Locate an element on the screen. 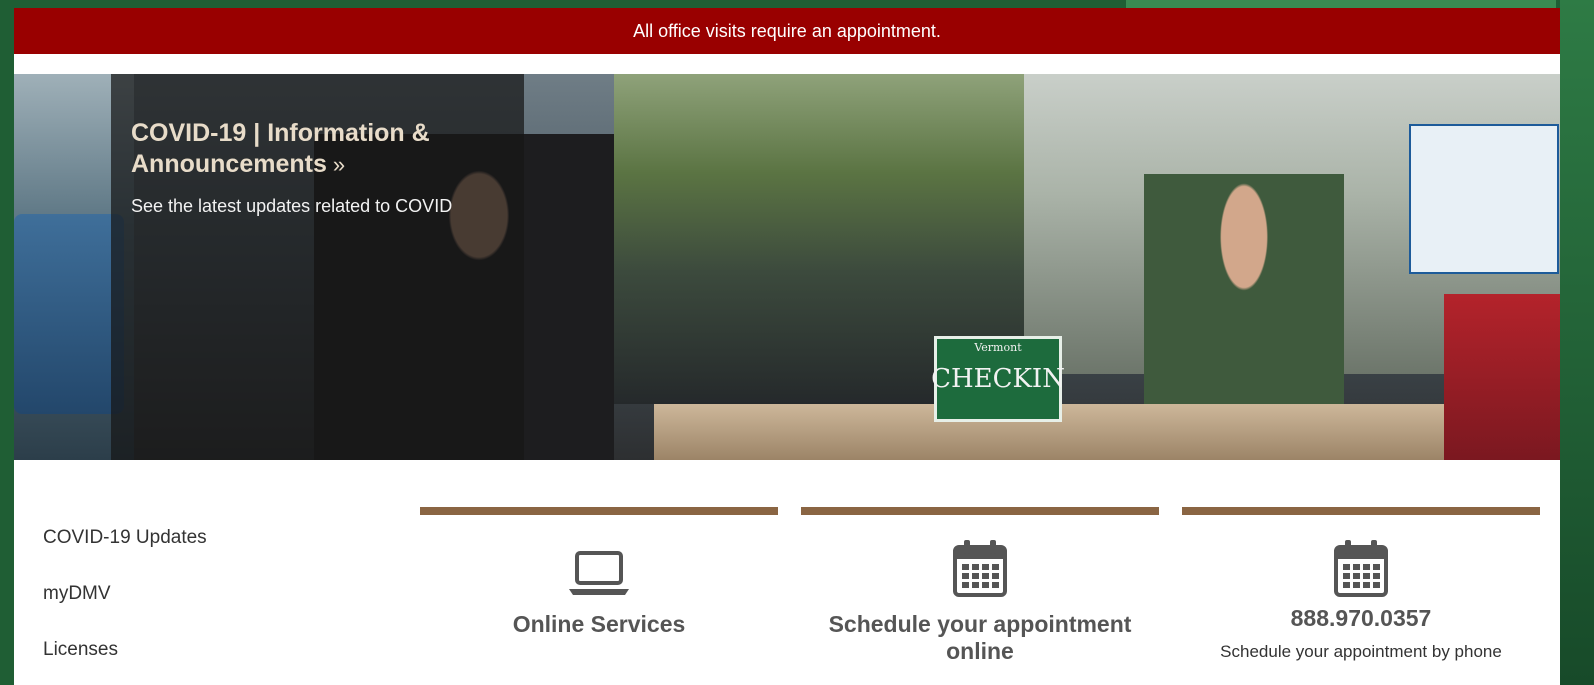 Image resolution: width=1594 pixels, height=685 pixels. plate-state: Vermont is located at coordinates (998, 347).